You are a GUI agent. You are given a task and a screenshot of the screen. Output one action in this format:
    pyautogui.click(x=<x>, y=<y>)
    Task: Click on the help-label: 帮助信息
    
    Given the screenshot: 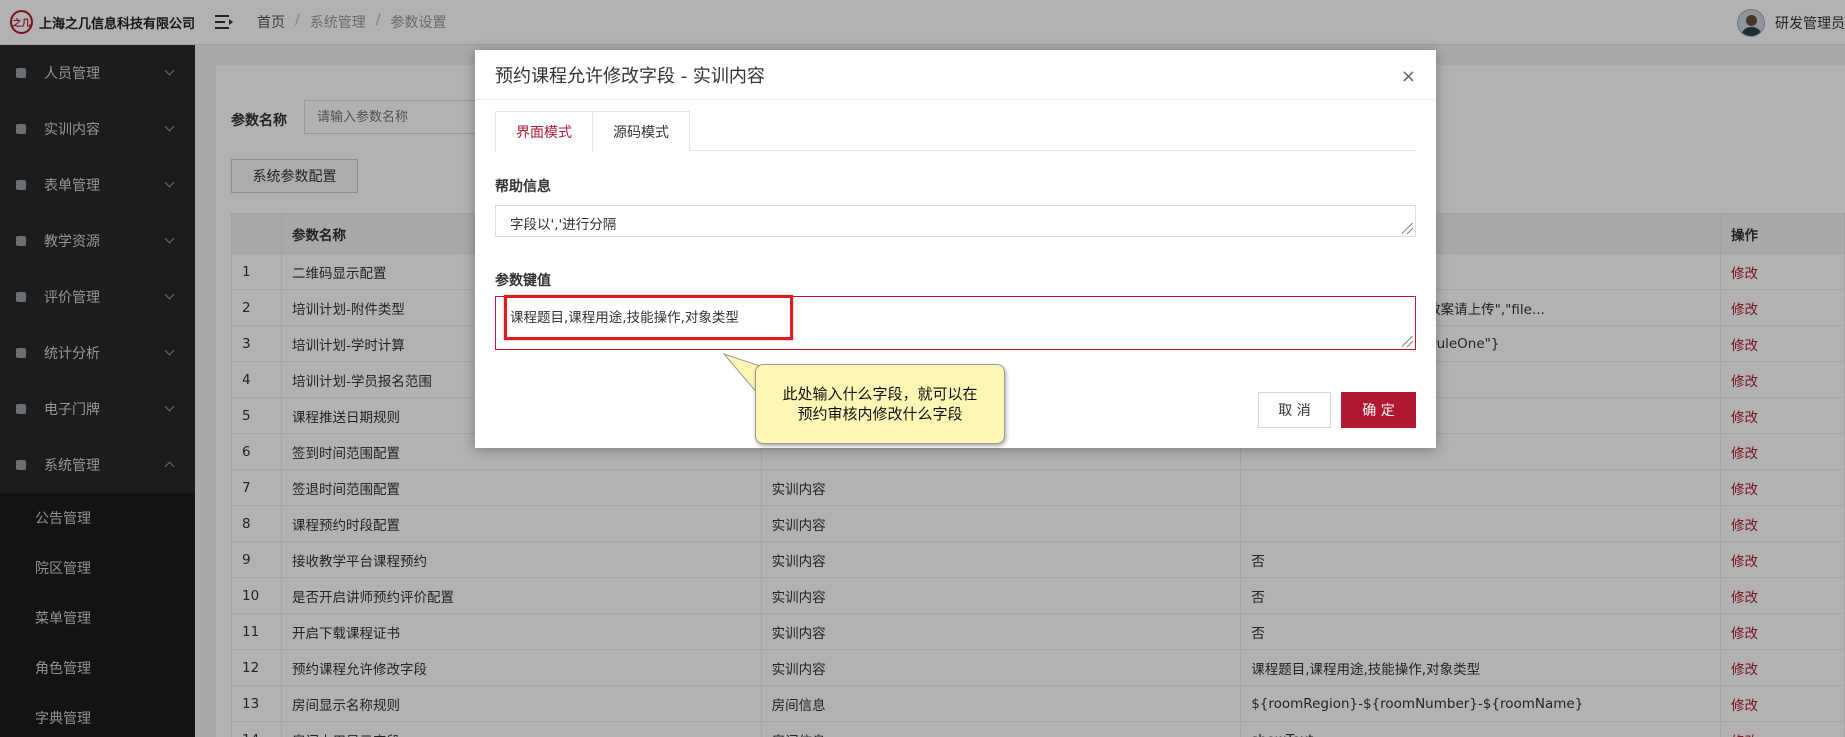 What is the action you would take?
    pyautogui.click(x=523, y=187)
    